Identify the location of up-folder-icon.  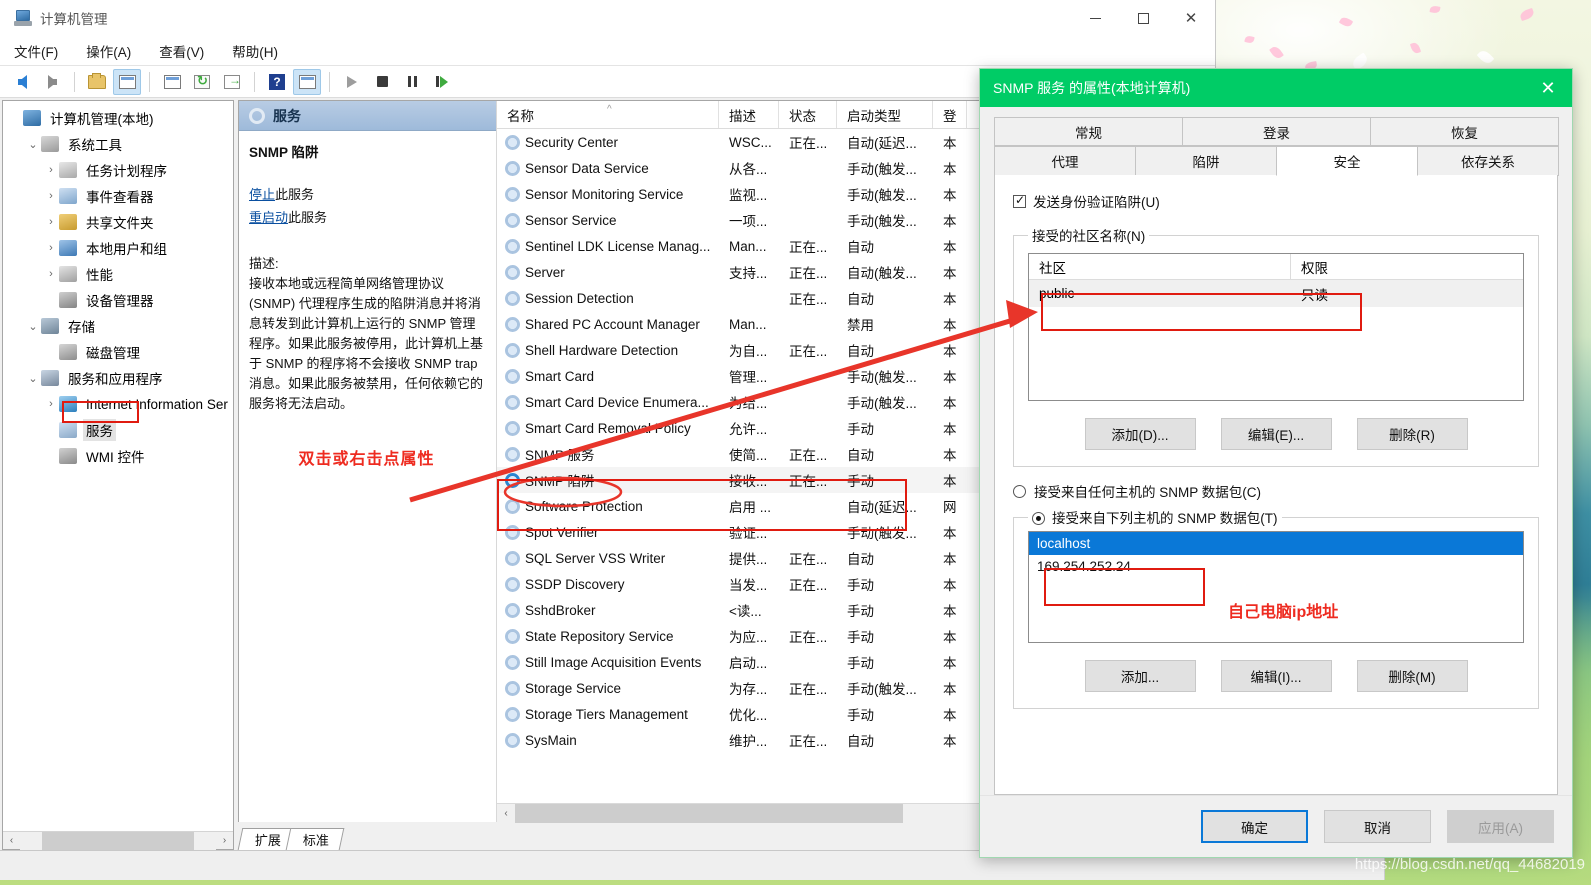
(97, 82).